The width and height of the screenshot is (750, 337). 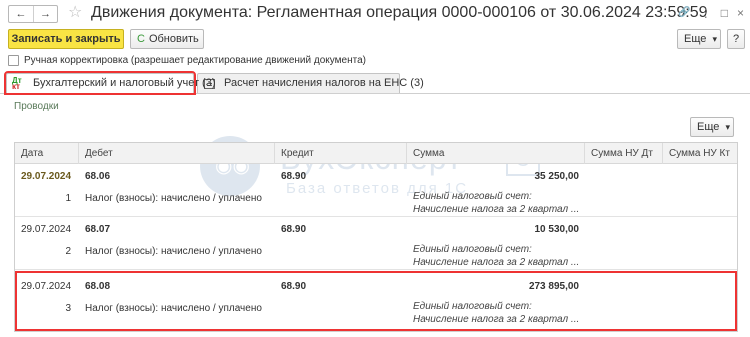 What do you see at coordinates (557, 176) in the screenshot?
I see `row-amount: 35 250,00` at bounding box center [557, 176].